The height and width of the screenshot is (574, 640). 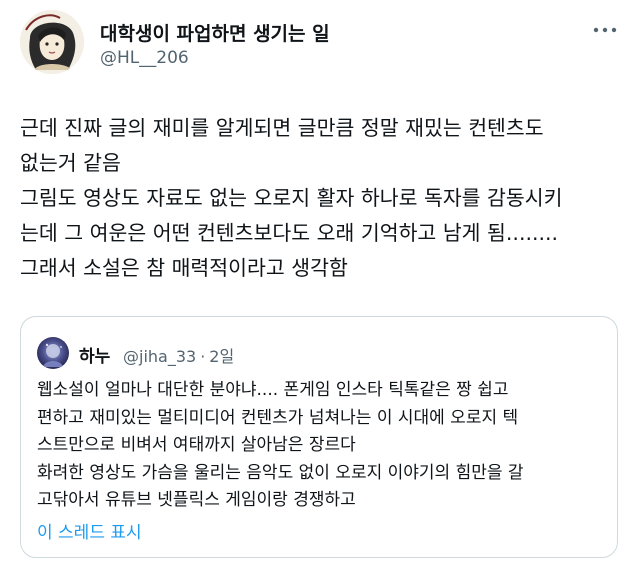 What do you see at coordinates (282, 128) in the screenshot?
I see `tweet-text-line: 근데 진짜 글의 재미를 알게되면 글만큼 정말 재밌는 컨텐츠도` at bounding box center [282, 128].